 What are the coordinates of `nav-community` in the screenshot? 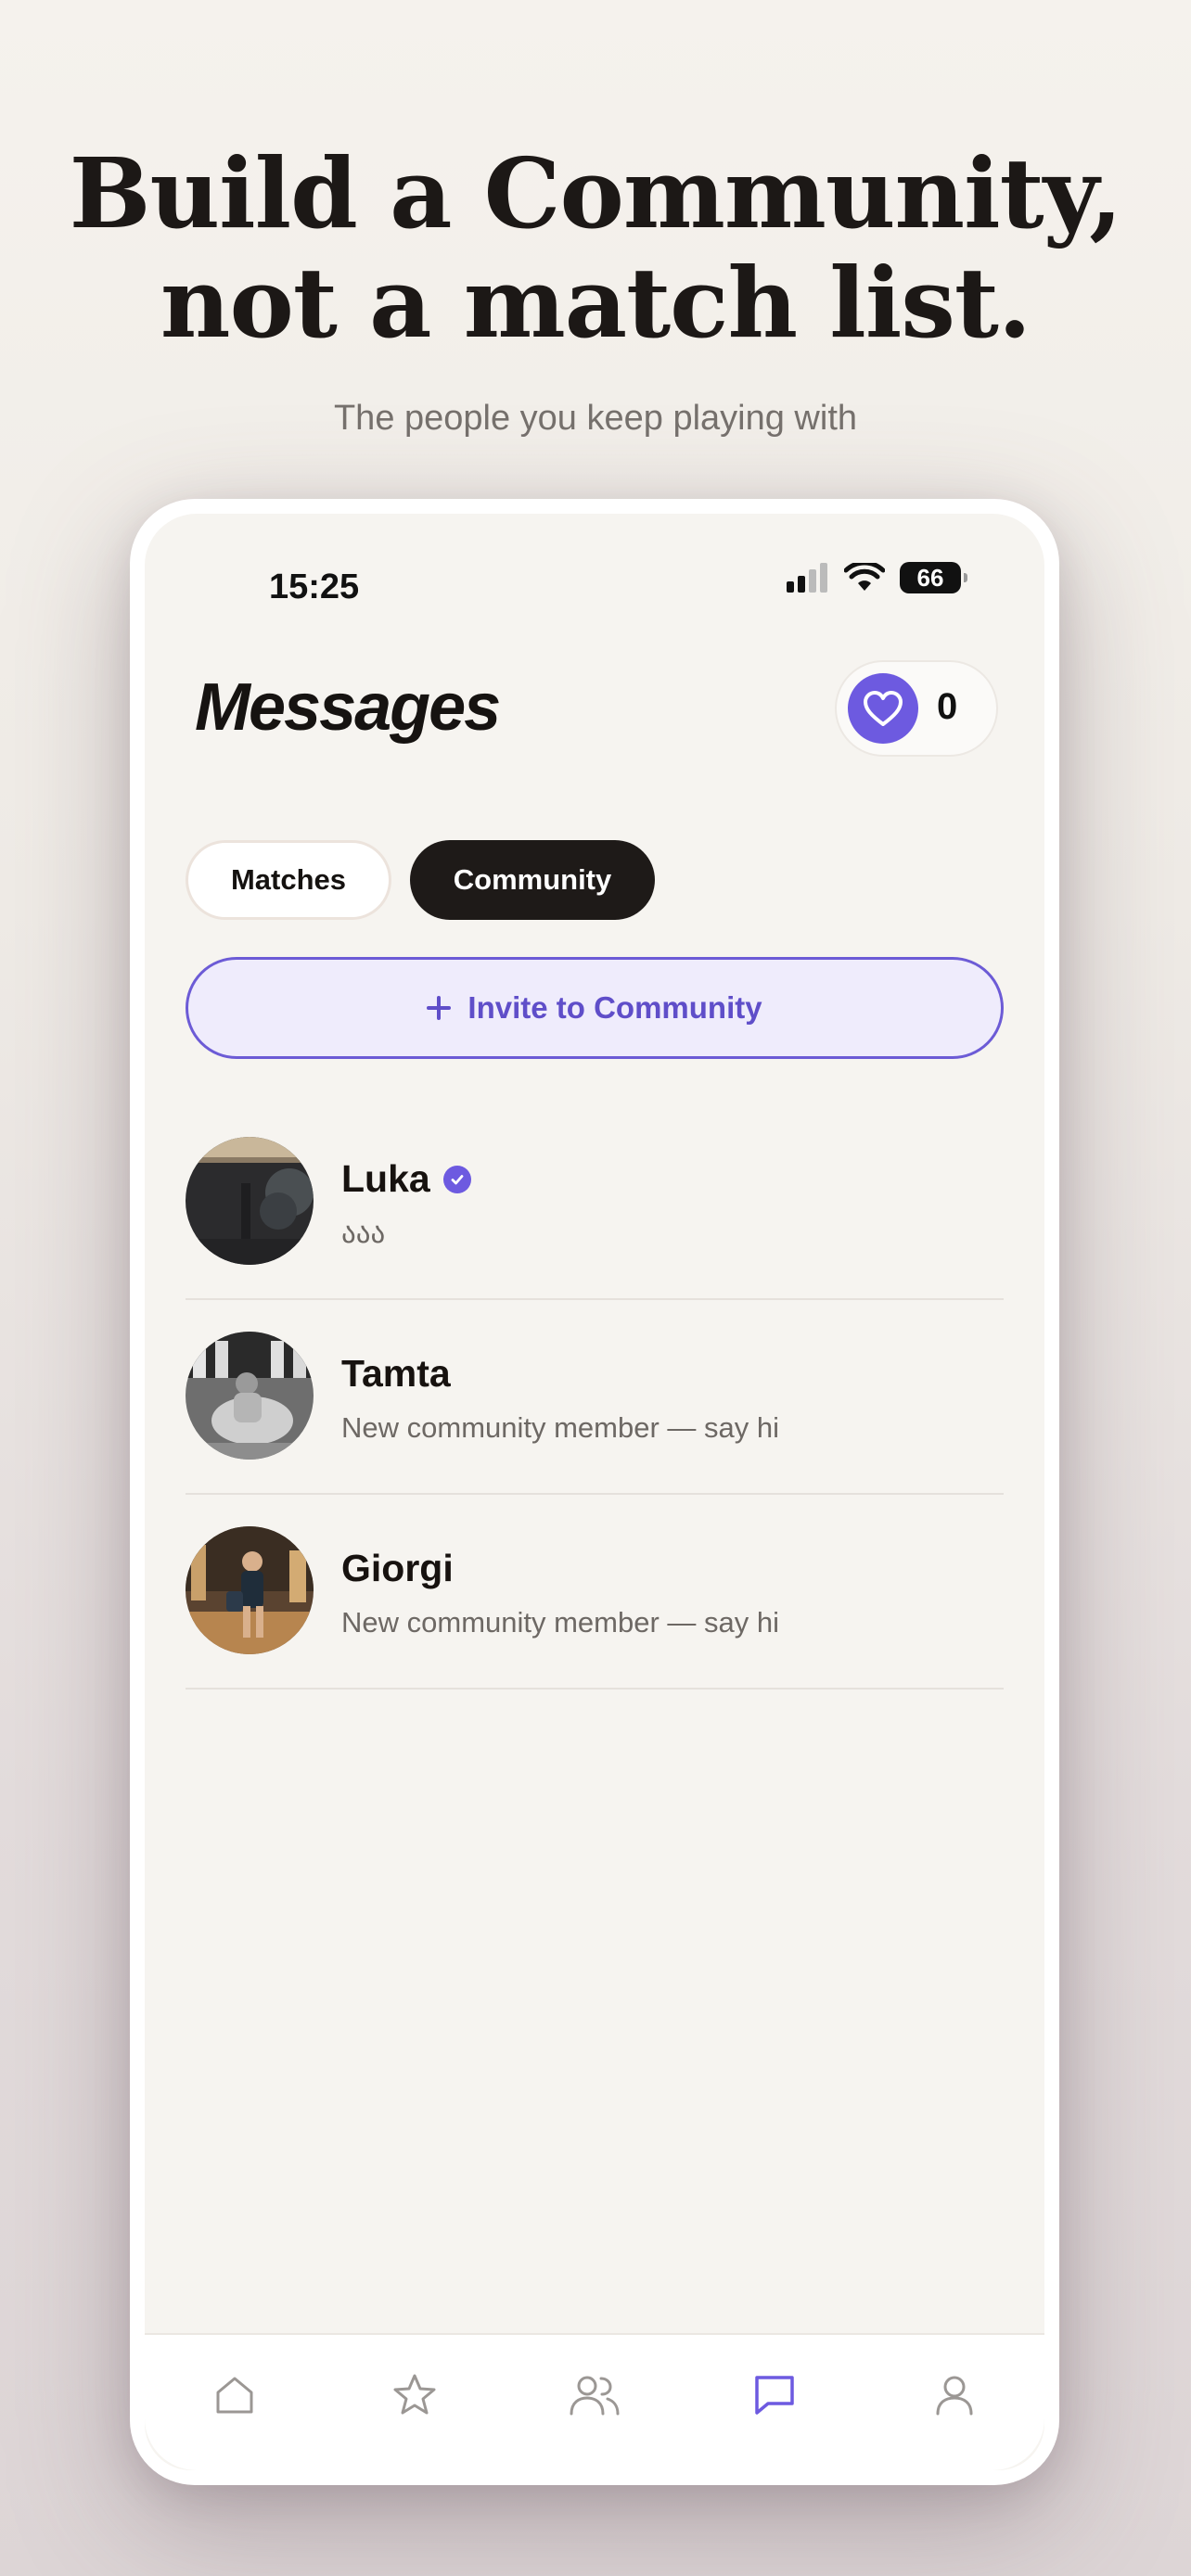 It's located at (594, 2395).